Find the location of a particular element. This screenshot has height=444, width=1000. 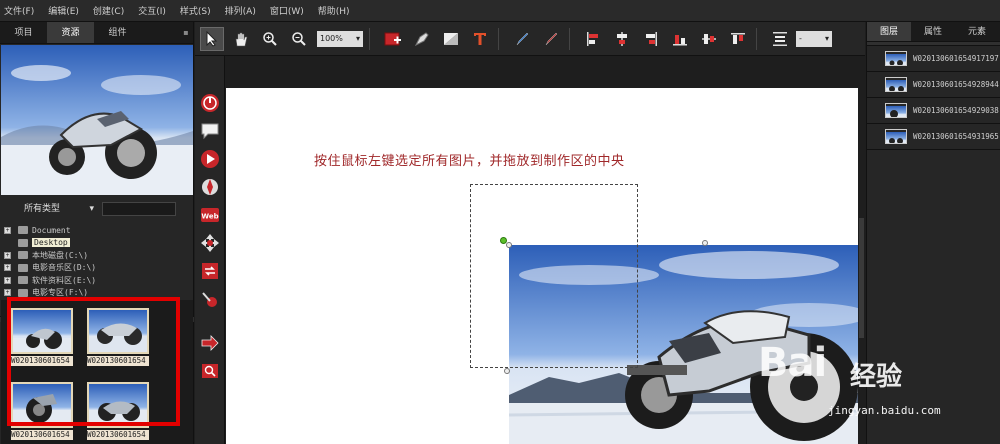

align-top-button is located at coordinates (738, 39).